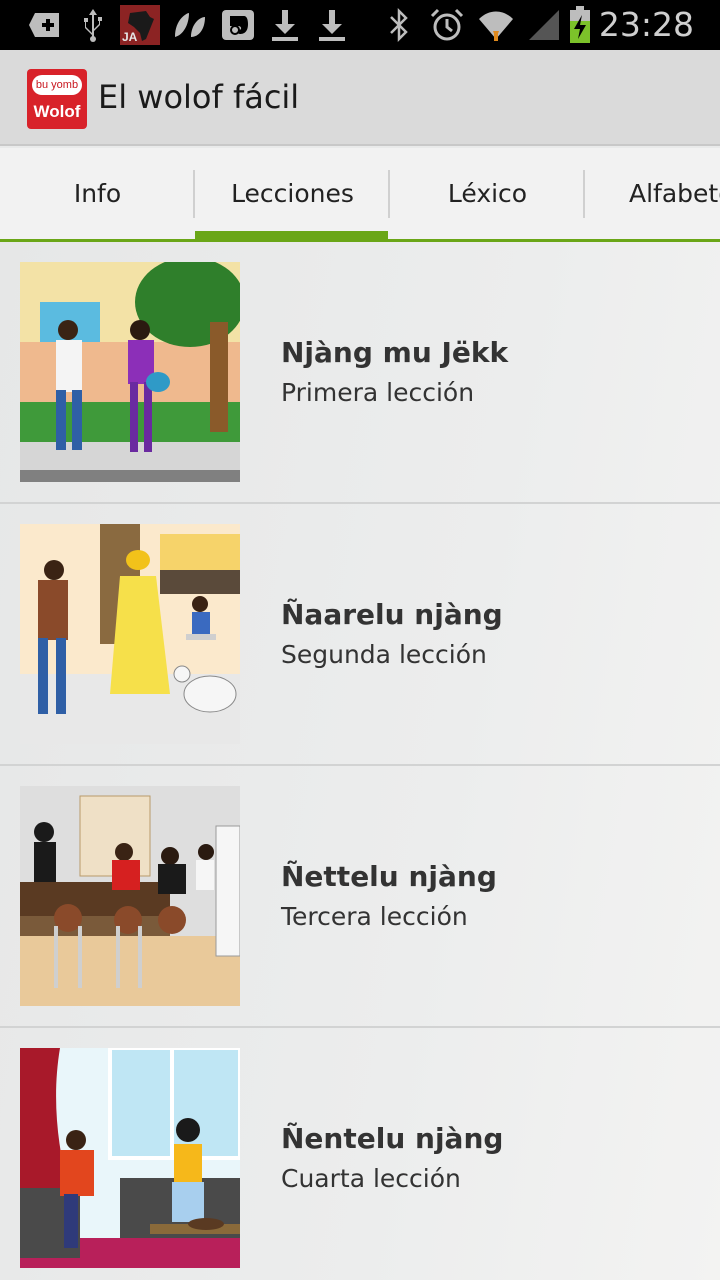 This screenshot has width=720, height=1280. Describe the element at coordinates (646, 24) in the screenshot. I see `status-time: 23:28` at that location.